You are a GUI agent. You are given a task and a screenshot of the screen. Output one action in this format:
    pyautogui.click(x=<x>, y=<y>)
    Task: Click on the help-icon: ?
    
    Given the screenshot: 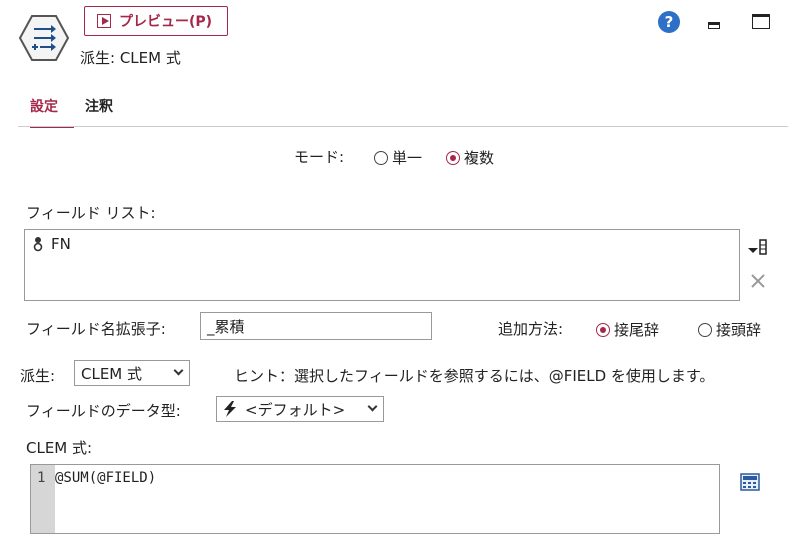 What is the action you would take?
    pyautogui.click(x=669, y=22)
    